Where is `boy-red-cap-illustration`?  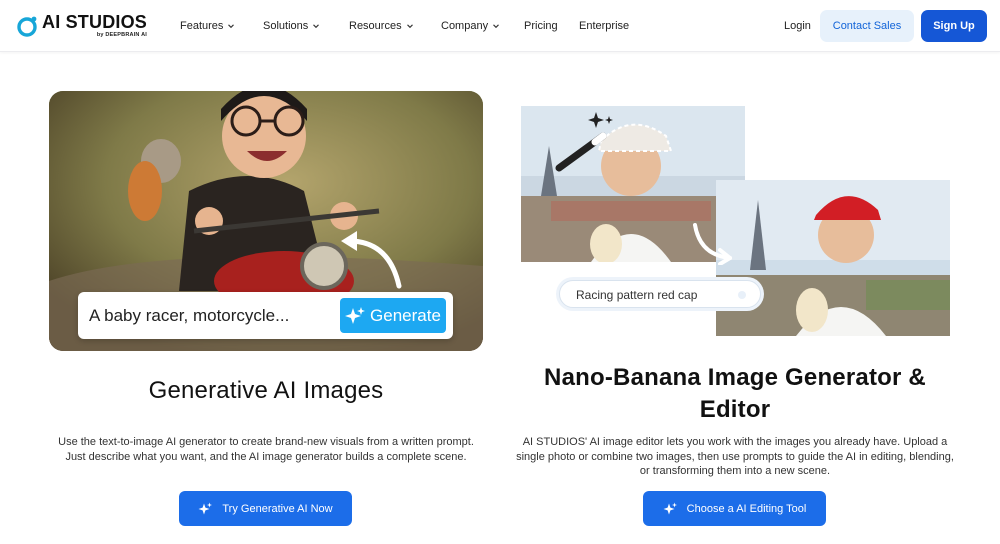
boy-red-cap-illustration is located at coordinates (833, 258).